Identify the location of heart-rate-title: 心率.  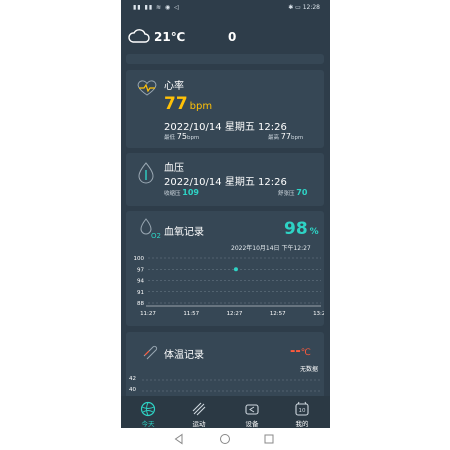
(174, 86).